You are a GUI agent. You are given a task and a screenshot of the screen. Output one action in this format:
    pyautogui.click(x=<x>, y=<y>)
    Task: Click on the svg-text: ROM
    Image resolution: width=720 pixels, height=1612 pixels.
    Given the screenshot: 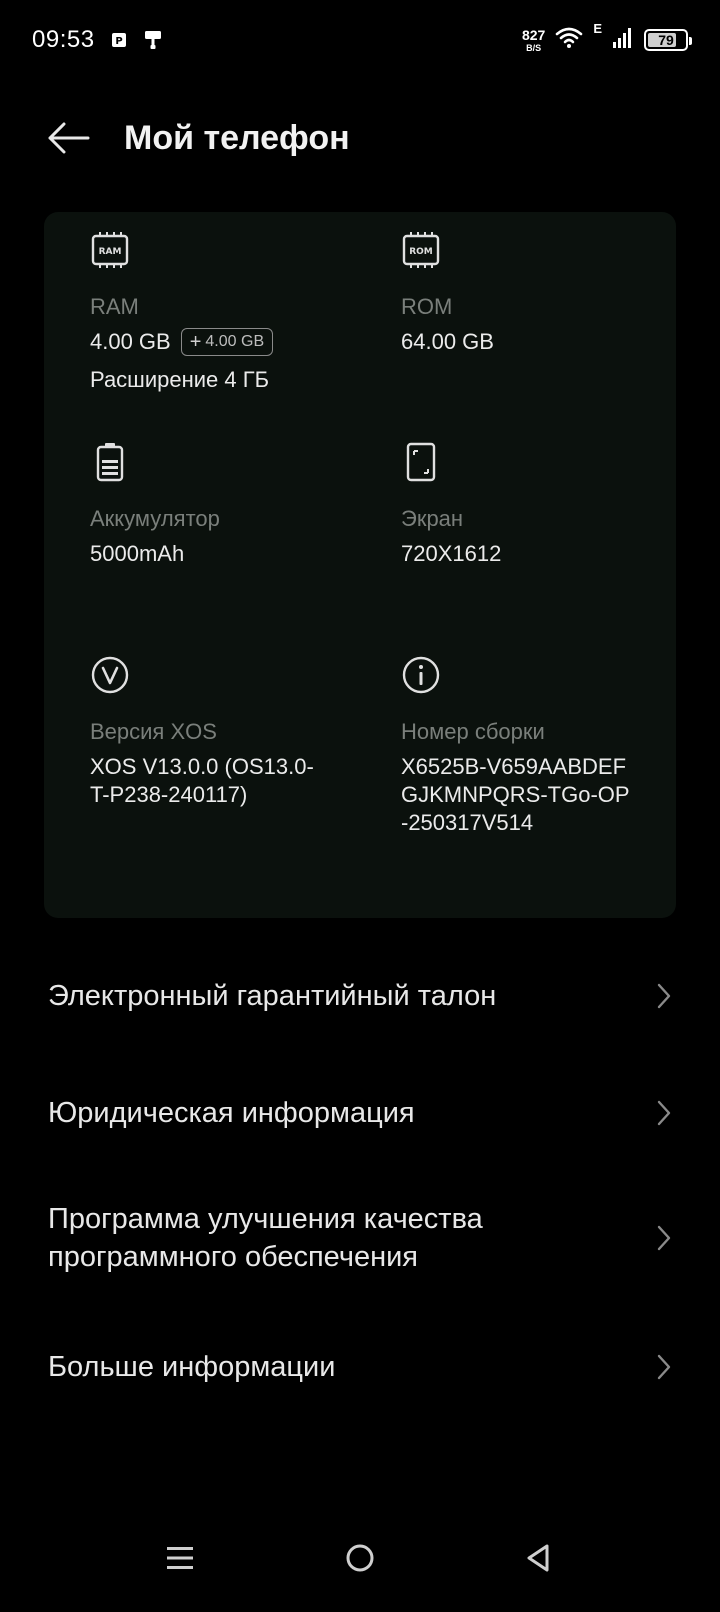 What is the action you would take?
    pyautogui.click(x=421, y=252)
    